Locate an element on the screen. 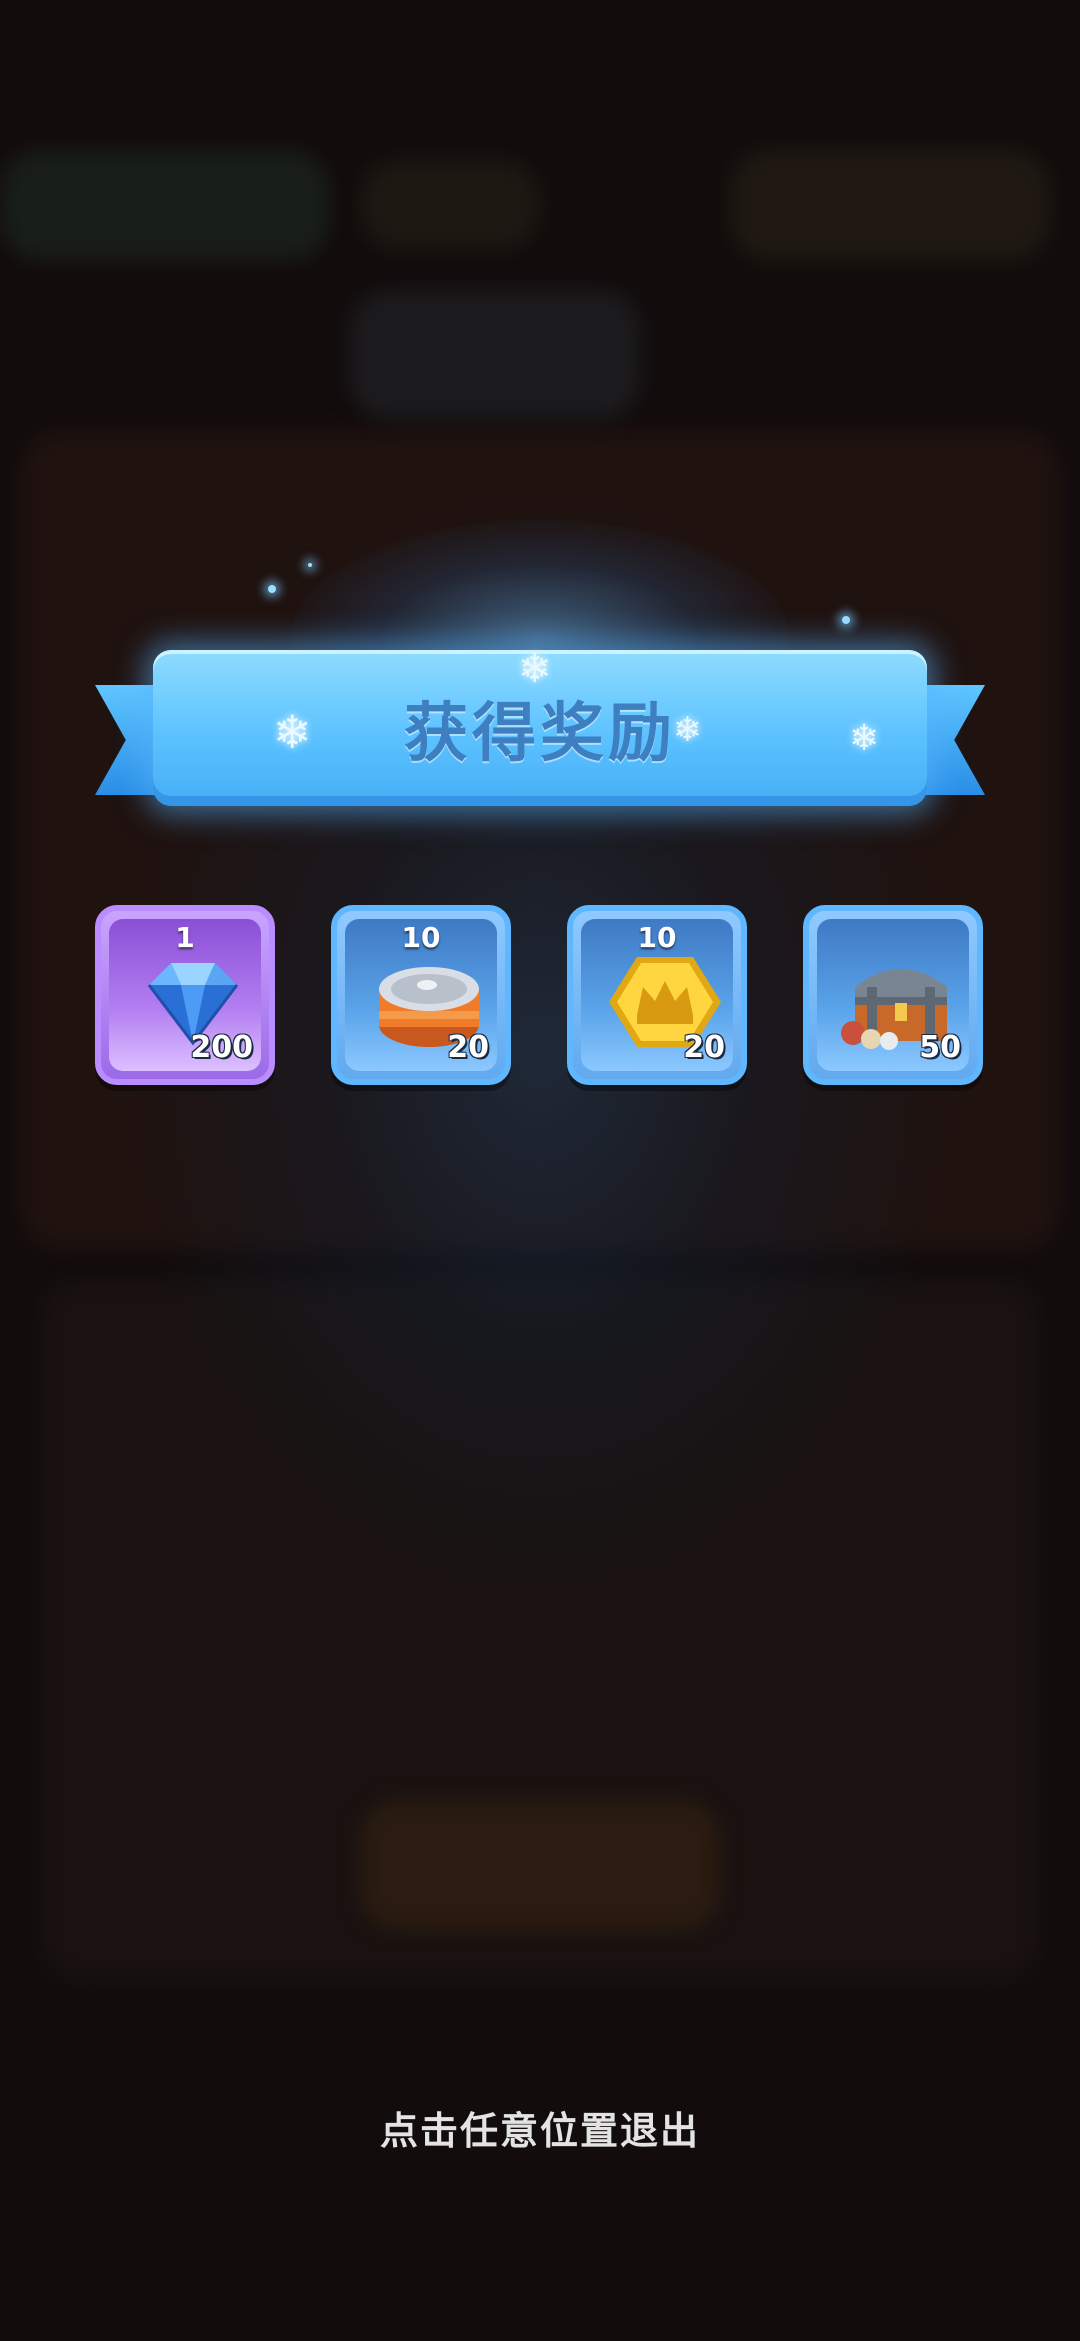 This screenshot has height=2341, width=1080. reward-item-crown-token: 10 20 is located at coordinates (657, 995).